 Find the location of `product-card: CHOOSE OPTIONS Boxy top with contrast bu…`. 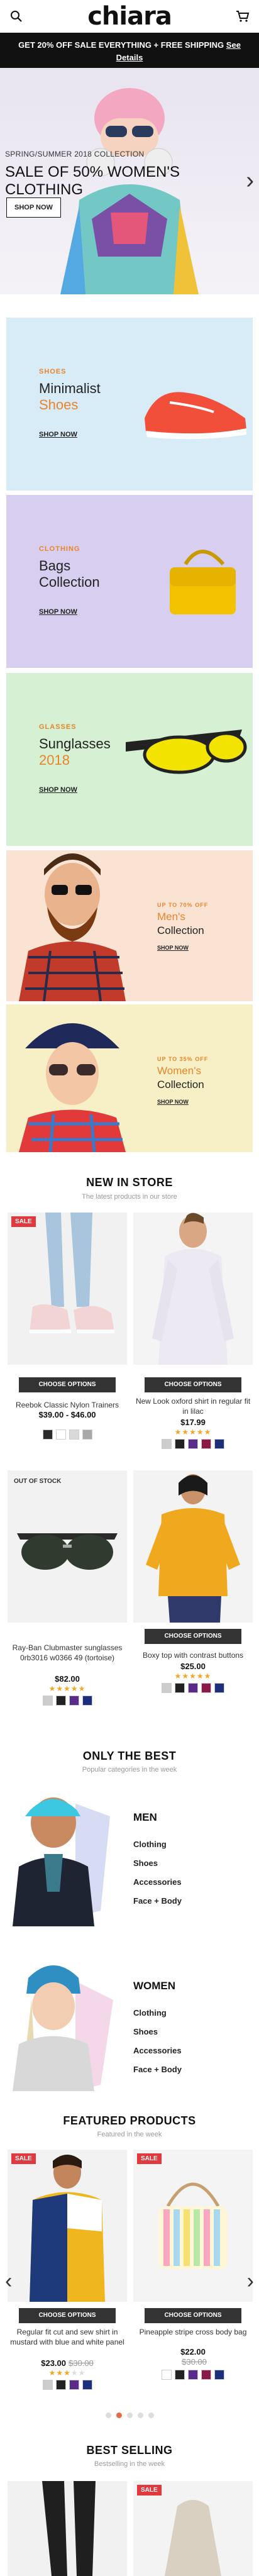

product-card: CHOOSE OPTIONS Boxy top with contrast bu… is located at coordinates (193, 1596).